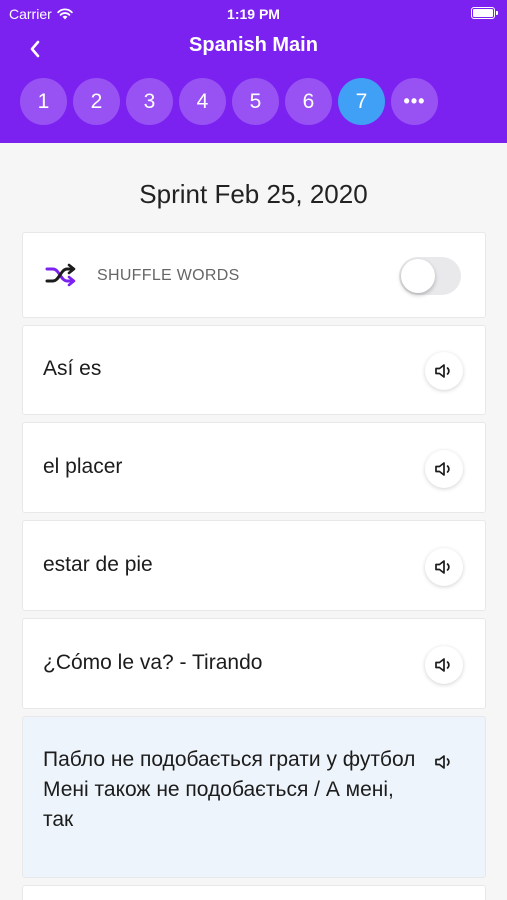 The width and height of the screenshot is (507, 900). Describe the element at coordinates (218, 804) in the screenshot. I see `word-line-2: Мені також не подобається / А мені, так` at that location.